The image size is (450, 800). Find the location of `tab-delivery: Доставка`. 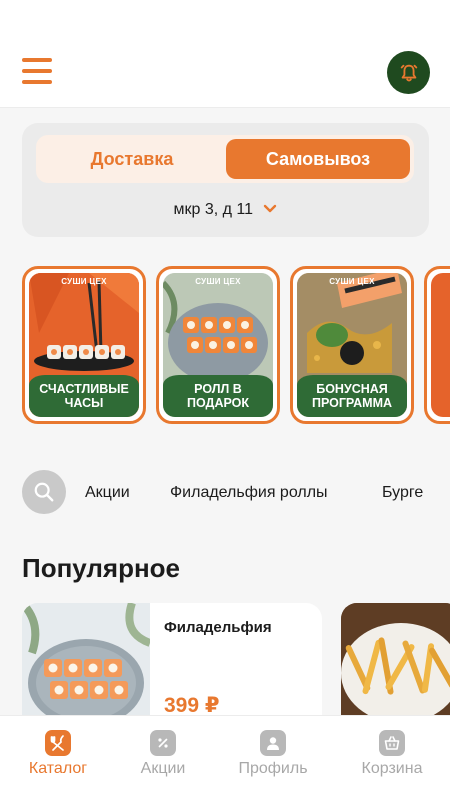

tab-delivery: Доставка is located at coordinates (132, 159).